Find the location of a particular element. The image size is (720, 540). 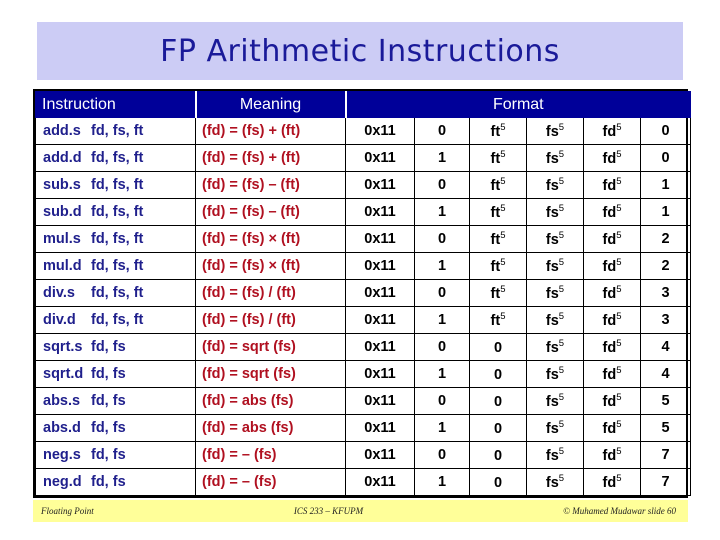

cell-fmt-field: 1 is located at coordinates (442, 482).